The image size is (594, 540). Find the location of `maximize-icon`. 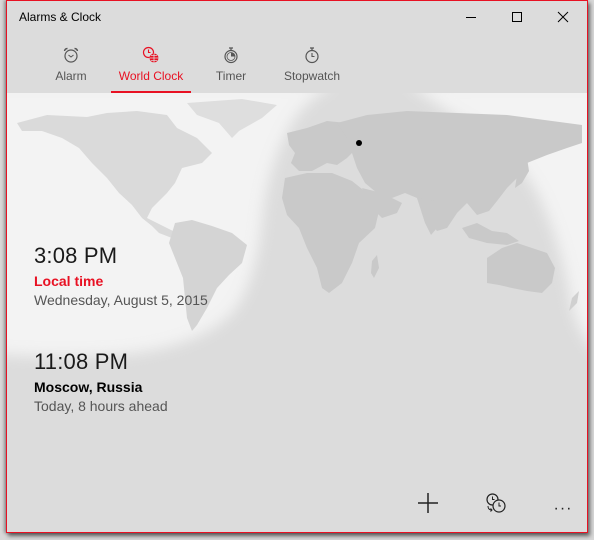

maximize-icon is located at coordinates (517, 17).